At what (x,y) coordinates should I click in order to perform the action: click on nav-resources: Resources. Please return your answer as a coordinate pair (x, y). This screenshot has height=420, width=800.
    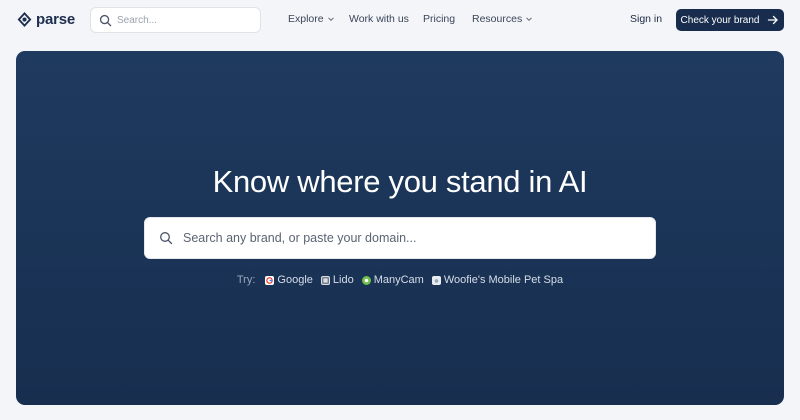
    Looking at the image, I should click on (502, 19).